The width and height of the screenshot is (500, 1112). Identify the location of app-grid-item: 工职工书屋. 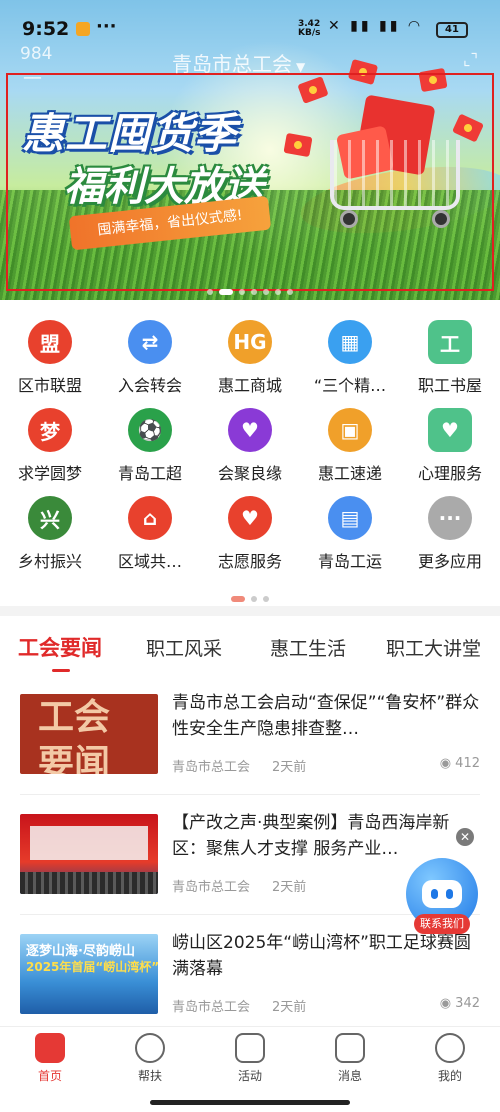
(450, 348).